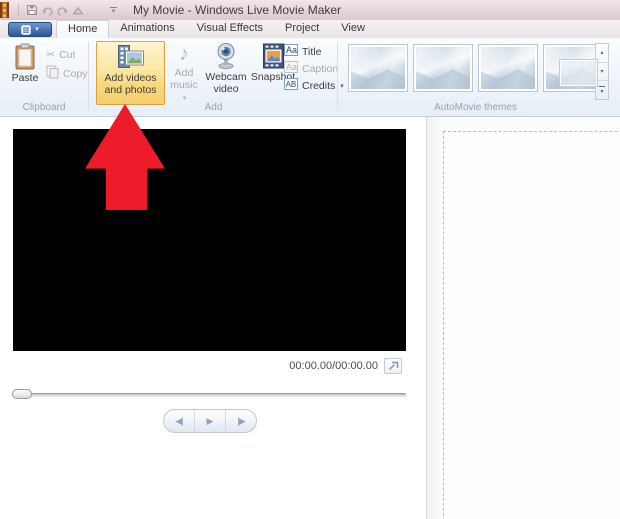 Image resolution: width=620 pixels, height=519 pixels. I want to click on themes-gallery-scrollbar: ▴ ▾ ▾, so click(602, 71).